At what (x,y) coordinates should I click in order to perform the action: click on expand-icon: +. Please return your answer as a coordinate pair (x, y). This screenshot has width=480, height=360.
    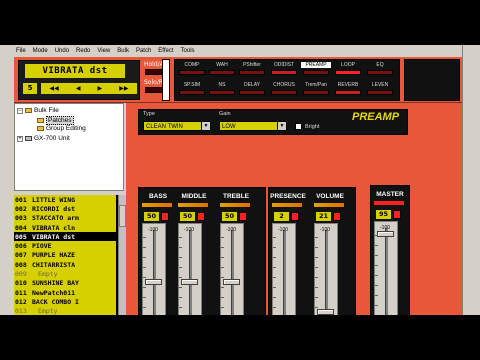
    Looking at the image, I should click on (20, 138).